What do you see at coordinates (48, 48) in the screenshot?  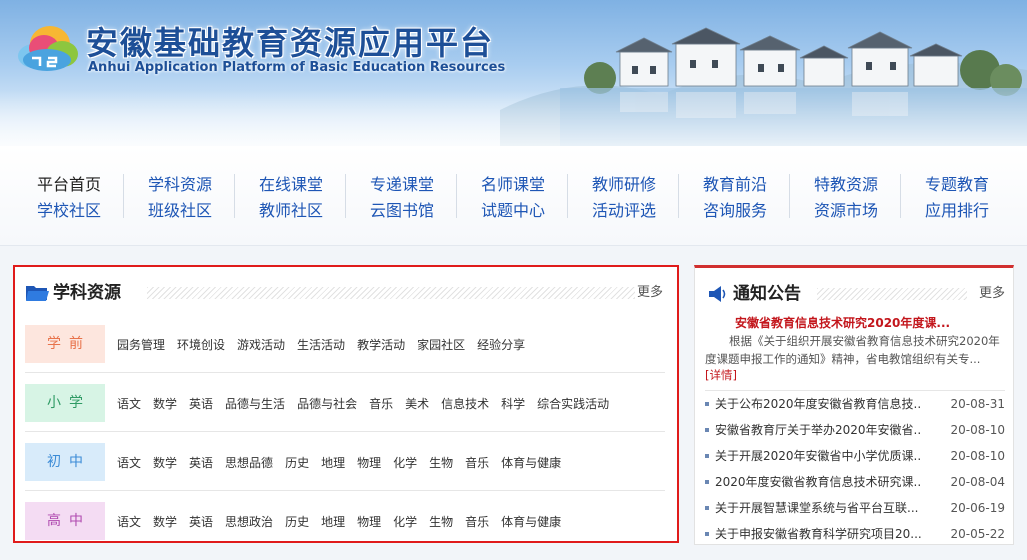 I see `cloud-logo-icon` at bounding box center [48, 48].